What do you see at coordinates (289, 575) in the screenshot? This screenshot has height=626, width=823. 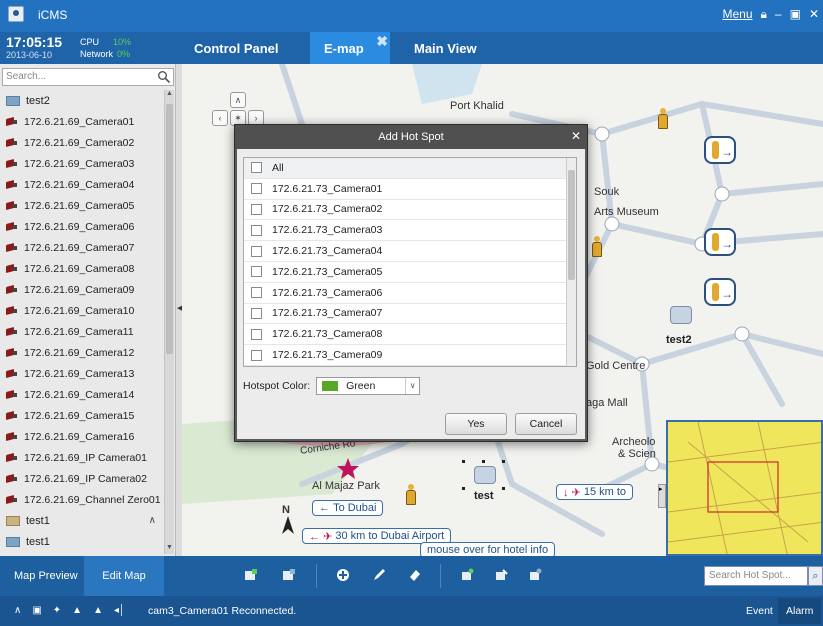 I see `edit-map-icon` at bounding box center [289, 575].